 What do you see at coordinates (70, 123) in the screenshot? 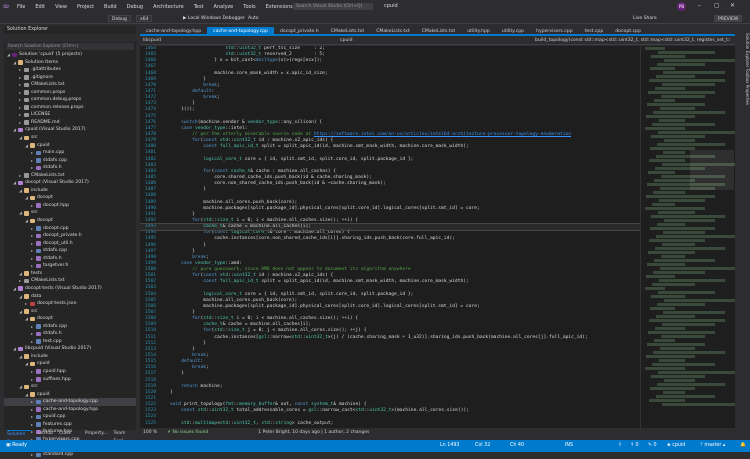
I see `tree-item: ▸ README.md` at bounding box center [70, 123].